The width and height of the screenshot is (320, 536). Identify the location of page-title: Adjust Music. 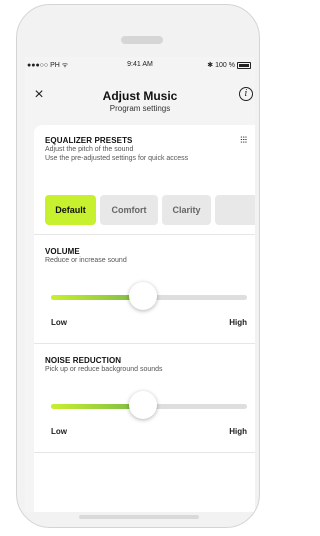
(140, 96).